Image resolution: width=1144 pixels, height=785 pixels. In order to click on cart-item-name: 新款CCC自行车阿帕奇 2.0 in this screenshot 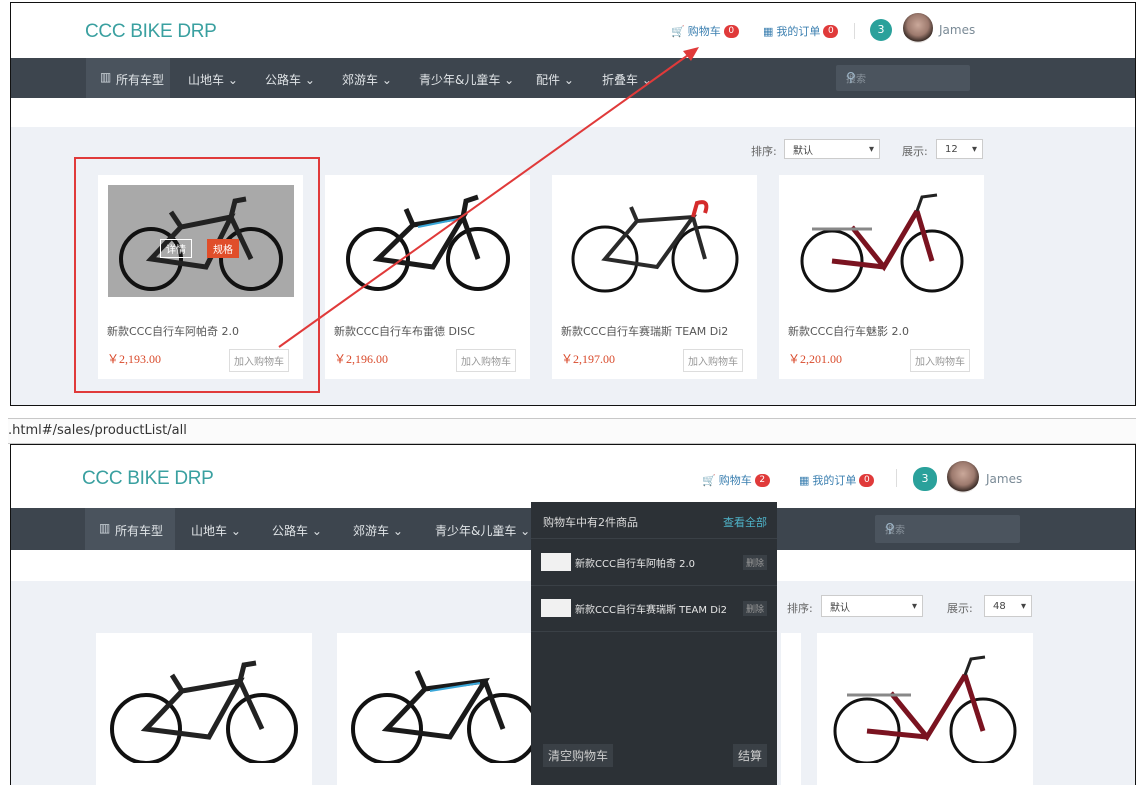, I will do `click(635, 562)`.